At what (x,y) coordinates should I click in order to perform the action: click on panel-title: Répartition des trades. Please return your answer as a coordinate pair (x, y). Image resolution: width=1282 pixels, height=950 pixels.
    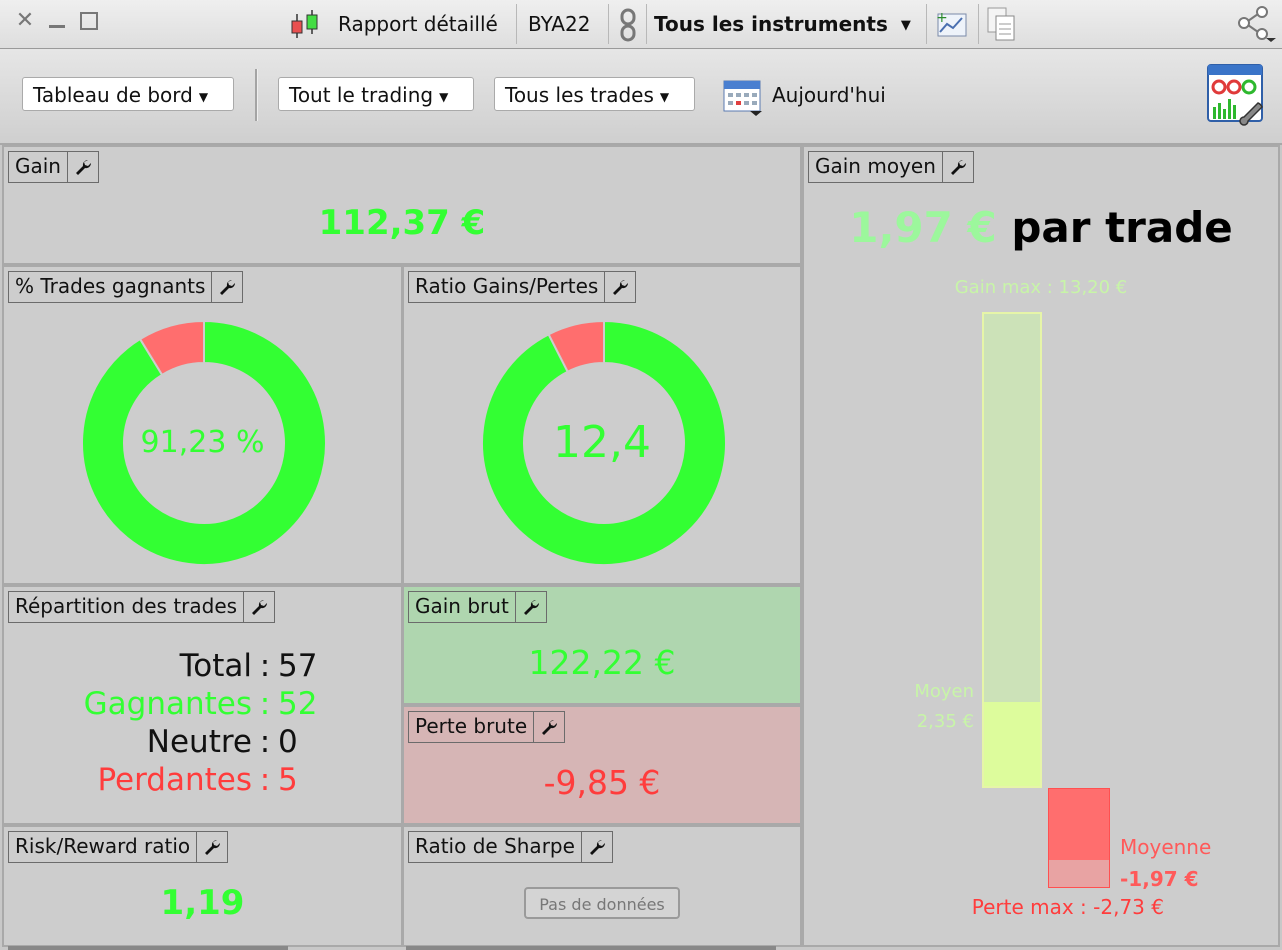
    Looking at the image, I should click on (126, 606).